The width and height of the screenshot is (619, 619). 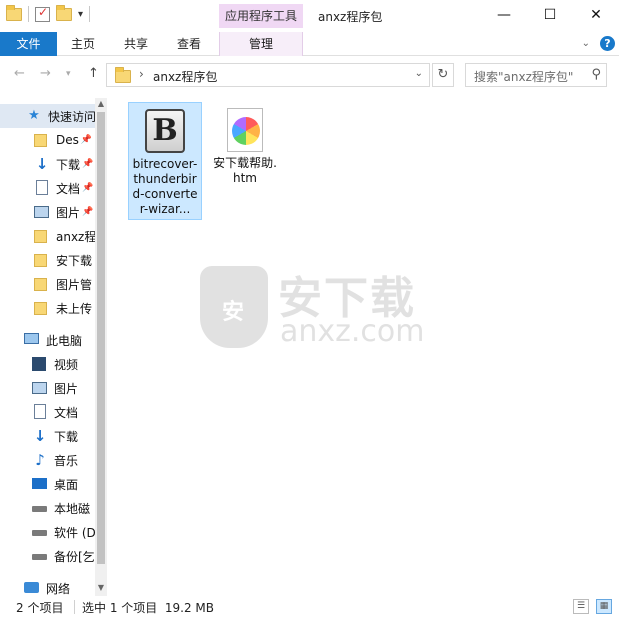 What do you see at coordinates (419, 73) in the screenshot?
I see `address-dropdown-icon: ⌄` at bounding box center [419, 73].